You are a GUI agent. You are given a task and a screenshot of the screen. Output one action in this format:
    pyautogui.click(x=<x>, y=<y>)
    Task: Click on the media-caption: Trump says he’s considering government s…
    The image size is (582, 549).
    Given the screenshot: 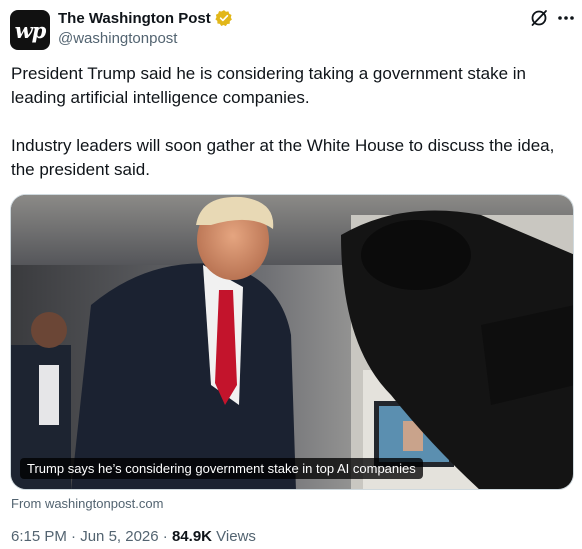 What is the action you would take?
    pyautogui.click(x=221, y=468)
    